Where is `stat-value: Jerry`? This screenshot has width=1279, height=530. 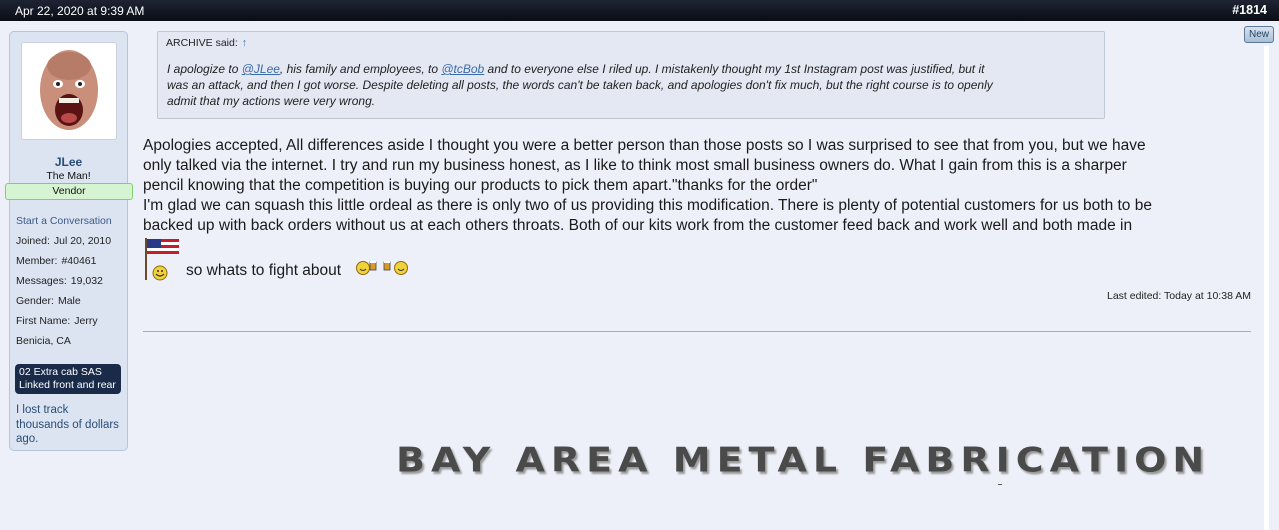
stat-value: Jerry is located at coordinates (86, 321).